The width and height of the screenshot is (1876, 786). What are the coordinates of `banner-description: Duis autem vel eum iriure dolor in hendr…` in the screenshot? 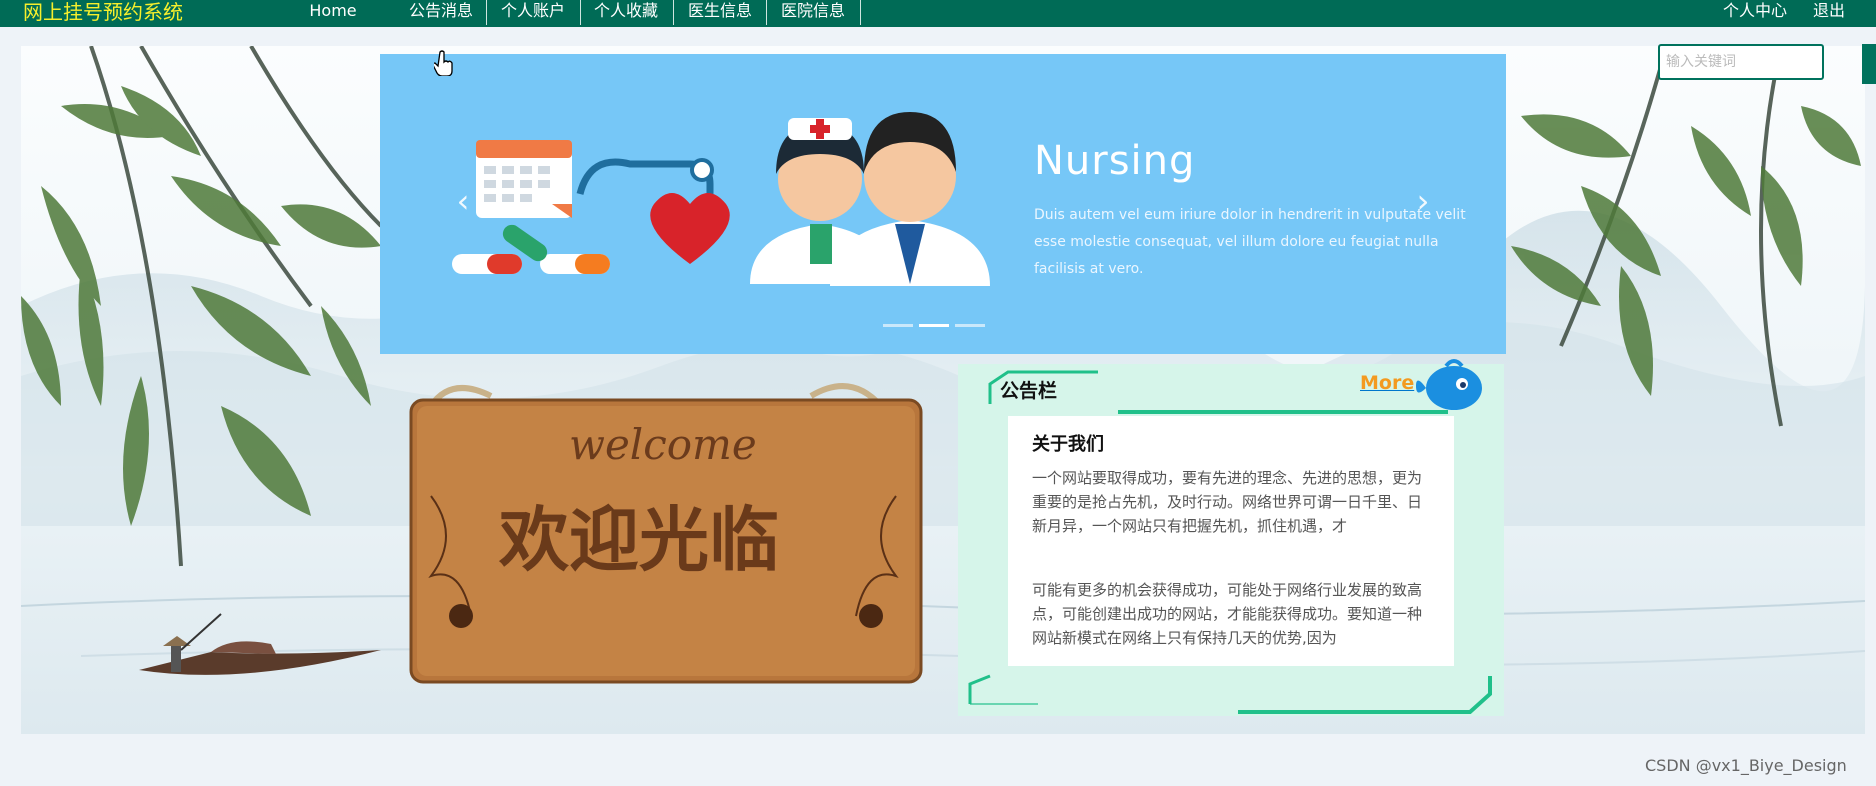 It's located at (1250, 242).